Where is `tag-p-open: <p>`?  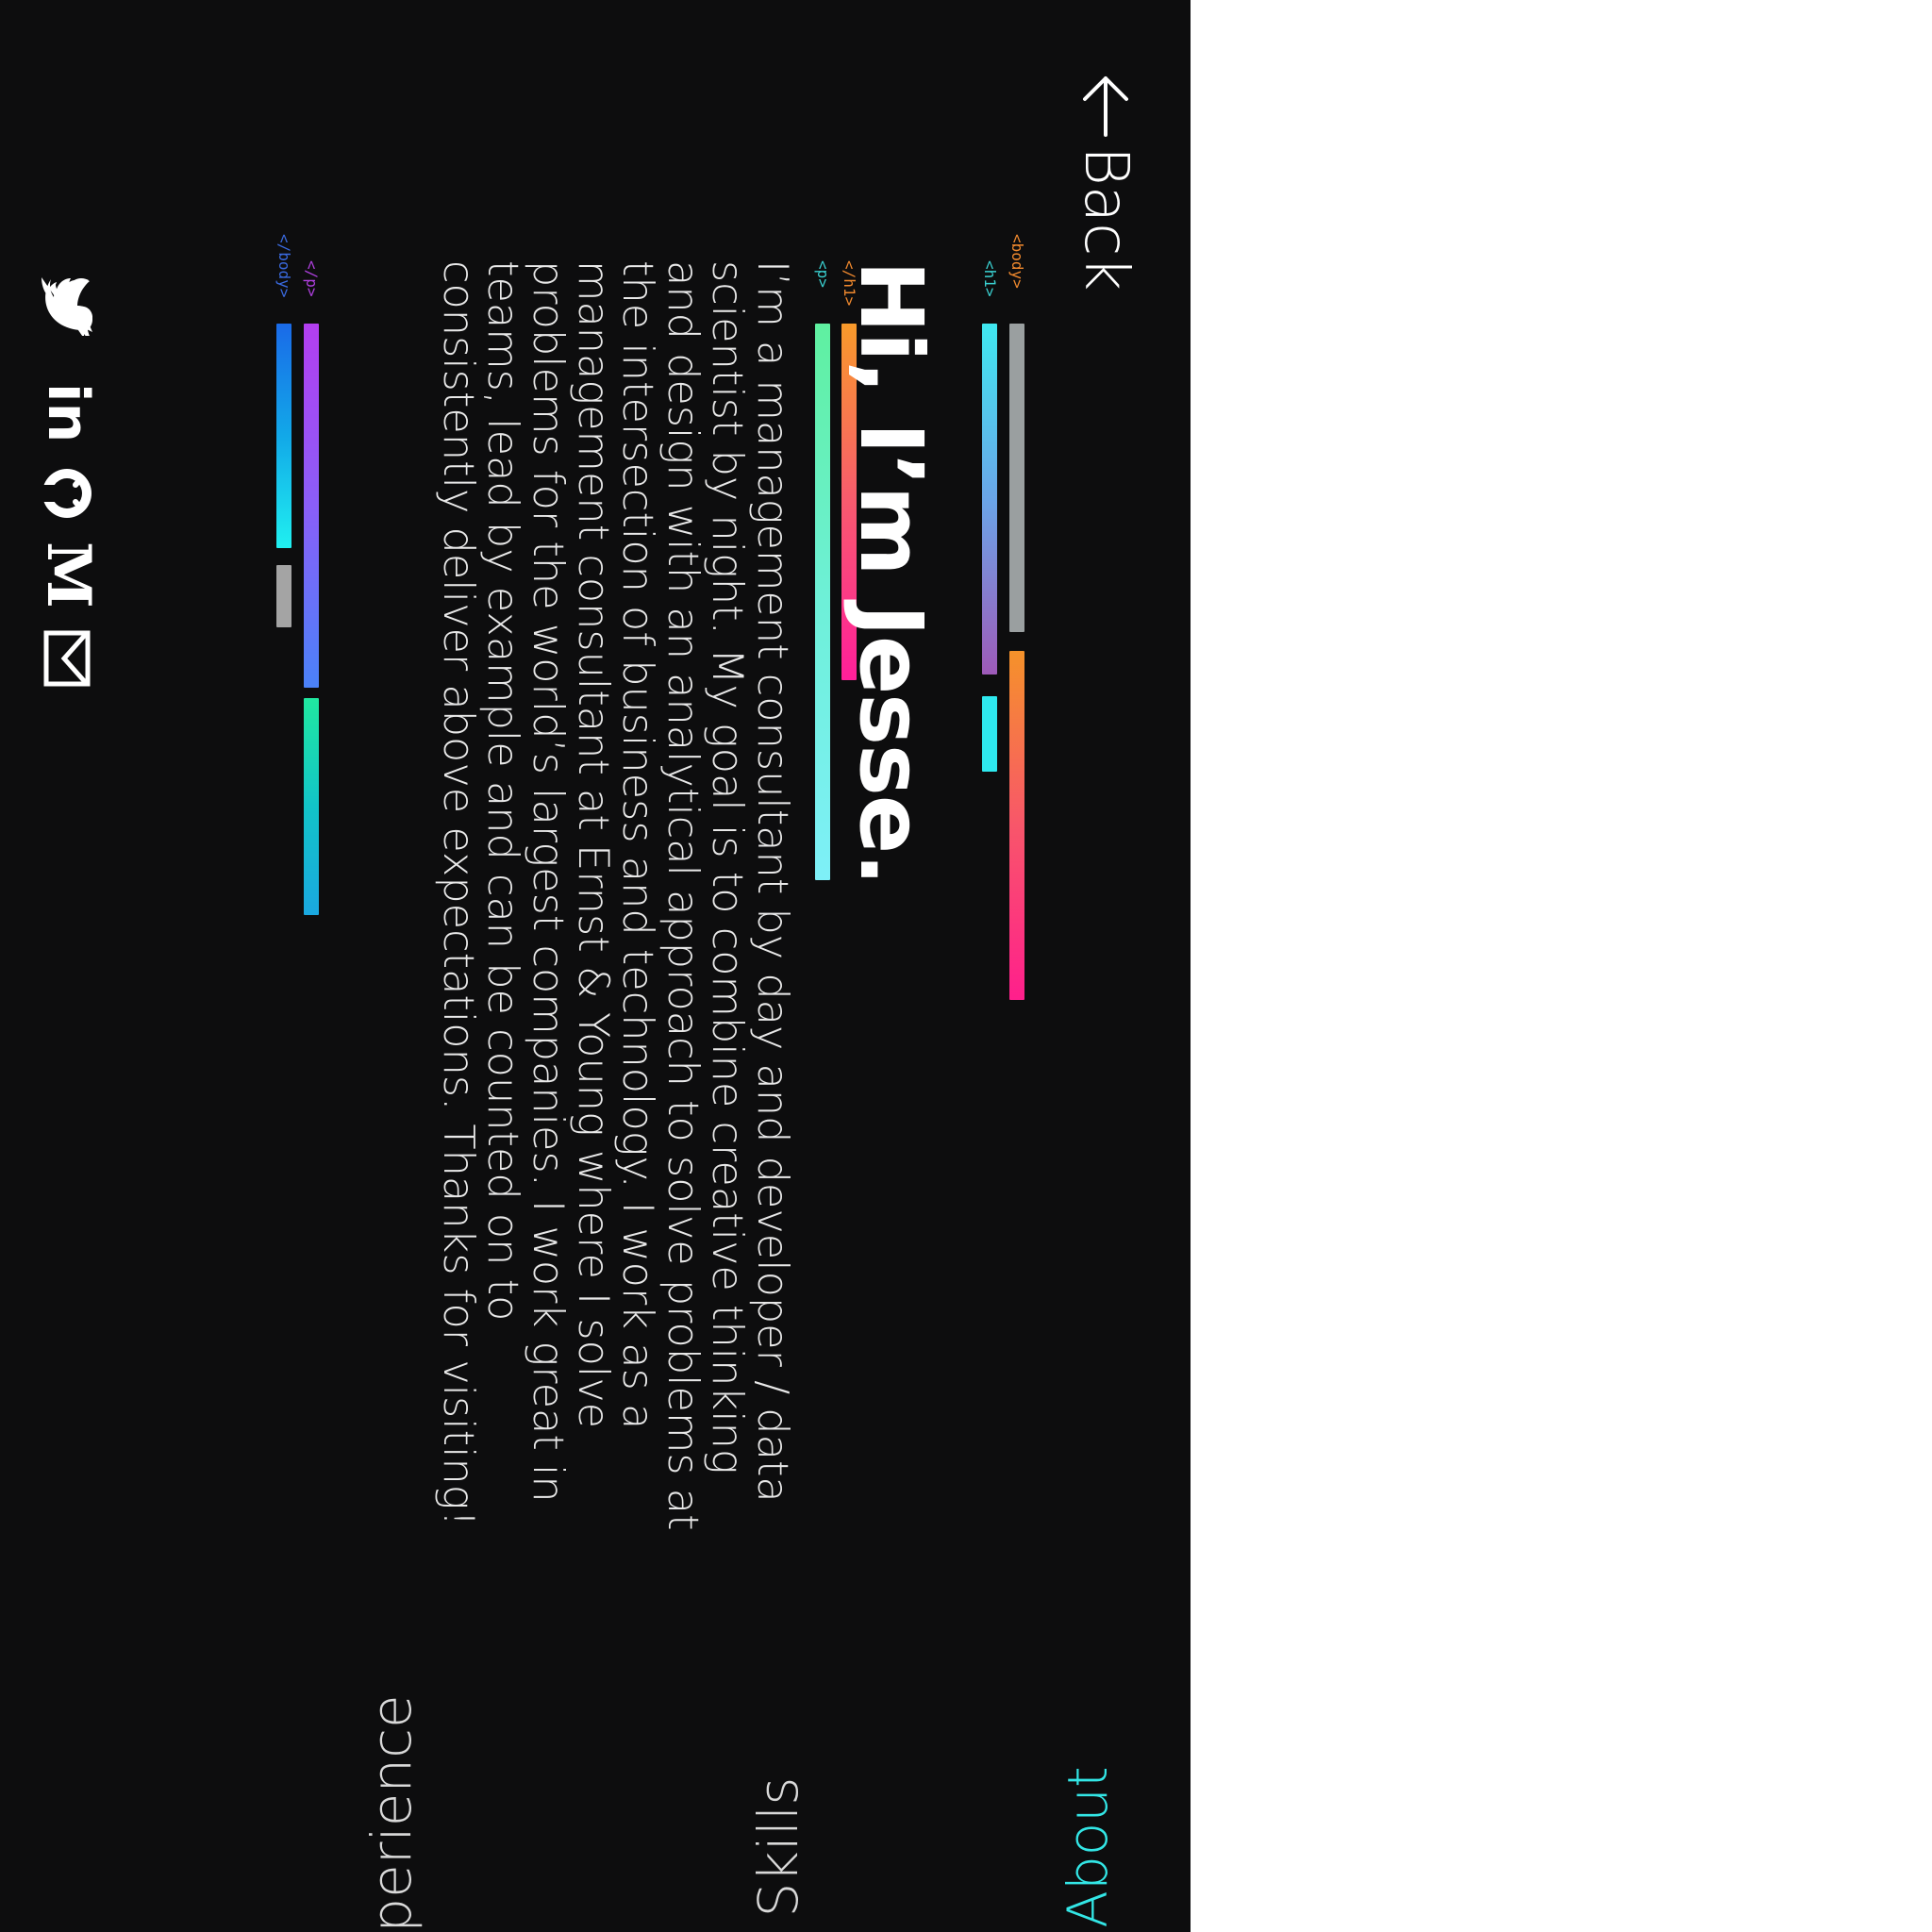 tag-p-open: <p> is located at coordinates (823, 274).